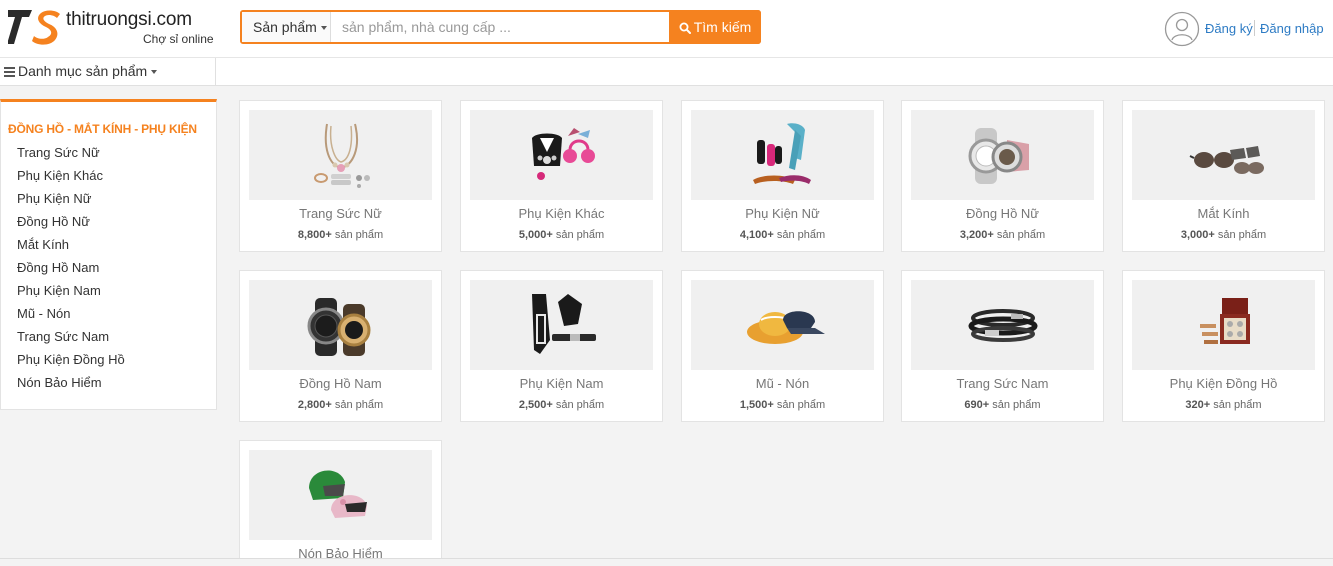 The image size is (1333, 566). What do you see at coordinates (71, 339) in the screenshot?
I see `sidebar-item: Trang Sức Nam` at bounding box center [71, 339].